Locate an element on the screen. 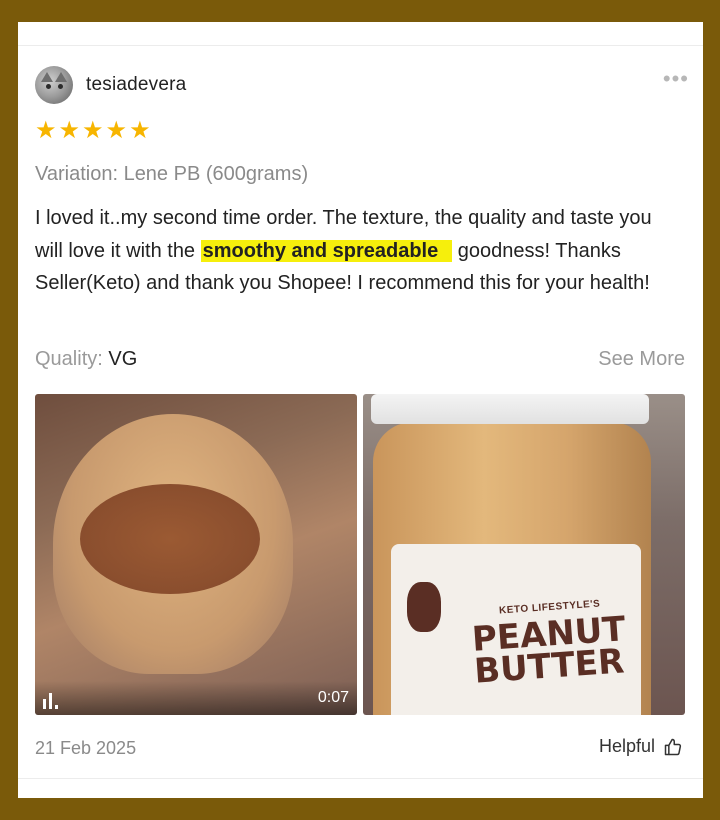 Image resolution: width=720 pixels, height=820 pixels. avatar is located at coordinates (54, 85).